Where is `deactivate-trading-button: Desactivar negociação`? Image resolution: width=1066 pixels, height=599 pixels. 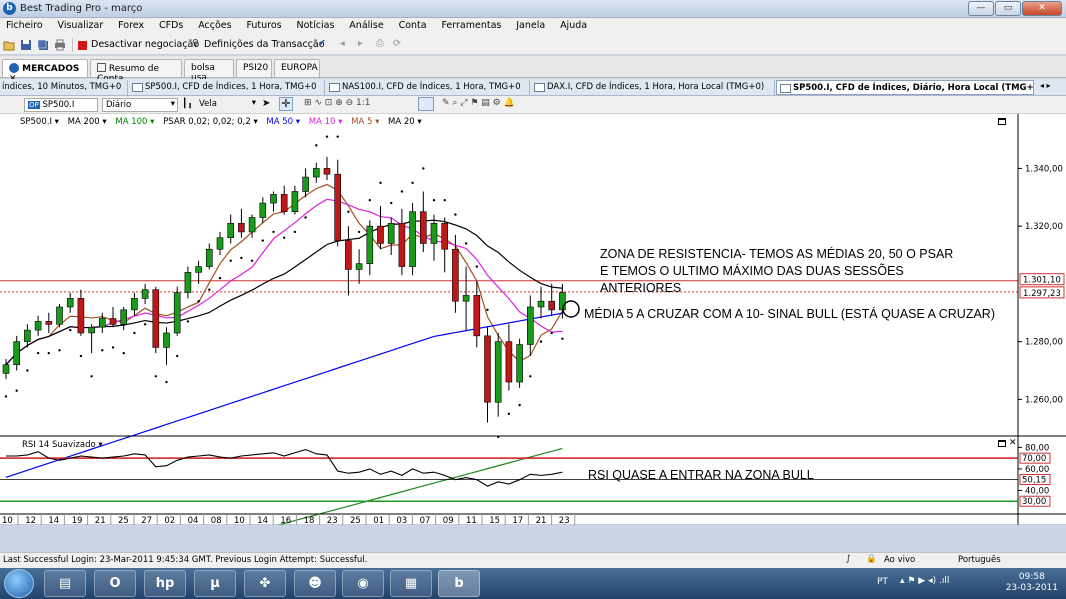 deactivate-trading-button: Desactivar negociação is located at coordinates (145, 44).